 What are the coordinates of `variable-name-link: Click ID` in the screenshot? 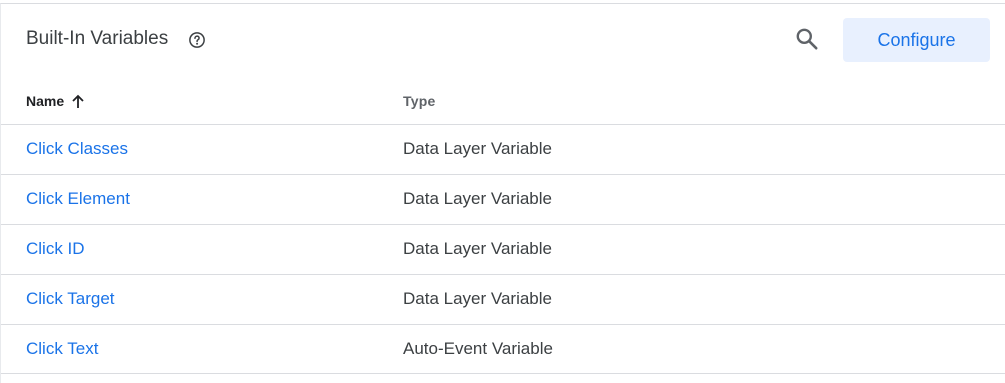 It's located at (55, 249).